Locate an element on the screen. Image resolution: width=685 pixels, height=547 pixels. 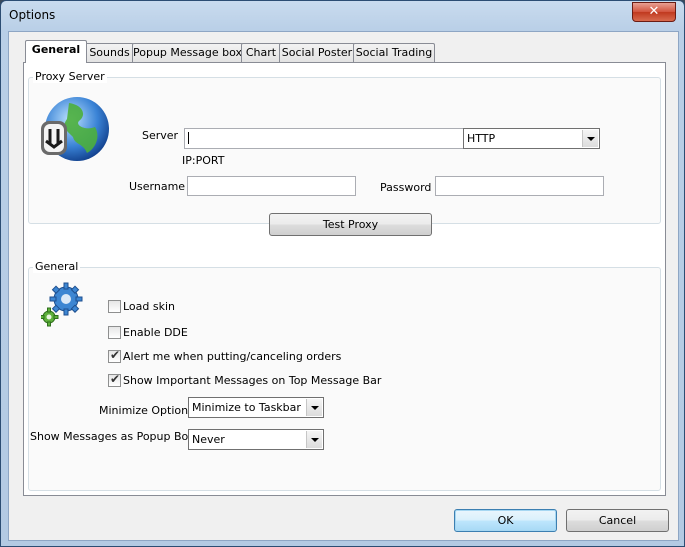
alert-orders-label: Alert me when putting/canceling orders is located at coordinates (232, 356).